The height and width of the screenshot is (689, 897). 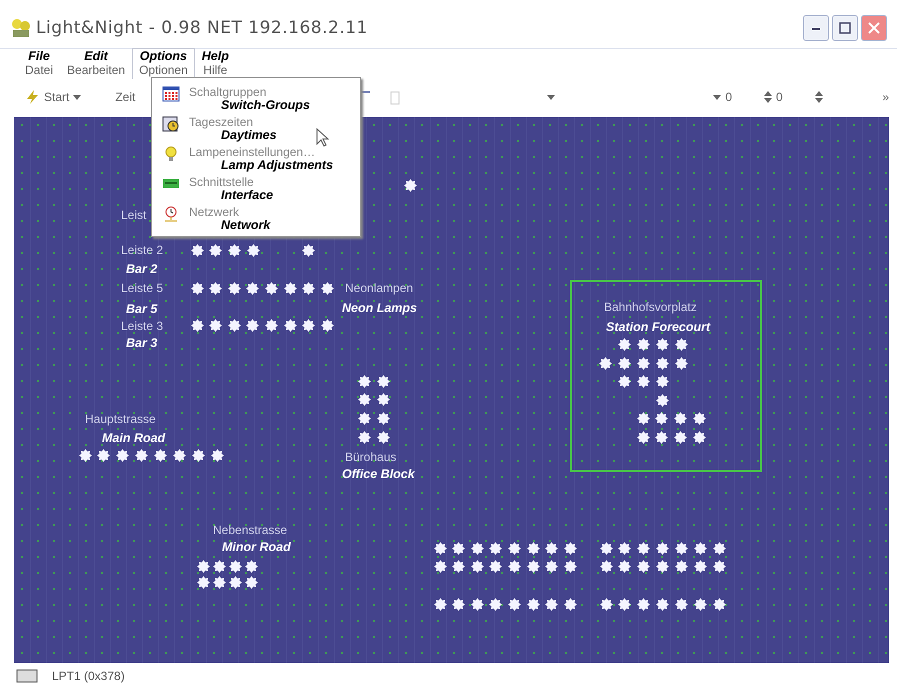 I want to click on translation-label: Station Forecourt, so click(x=658, y=327).